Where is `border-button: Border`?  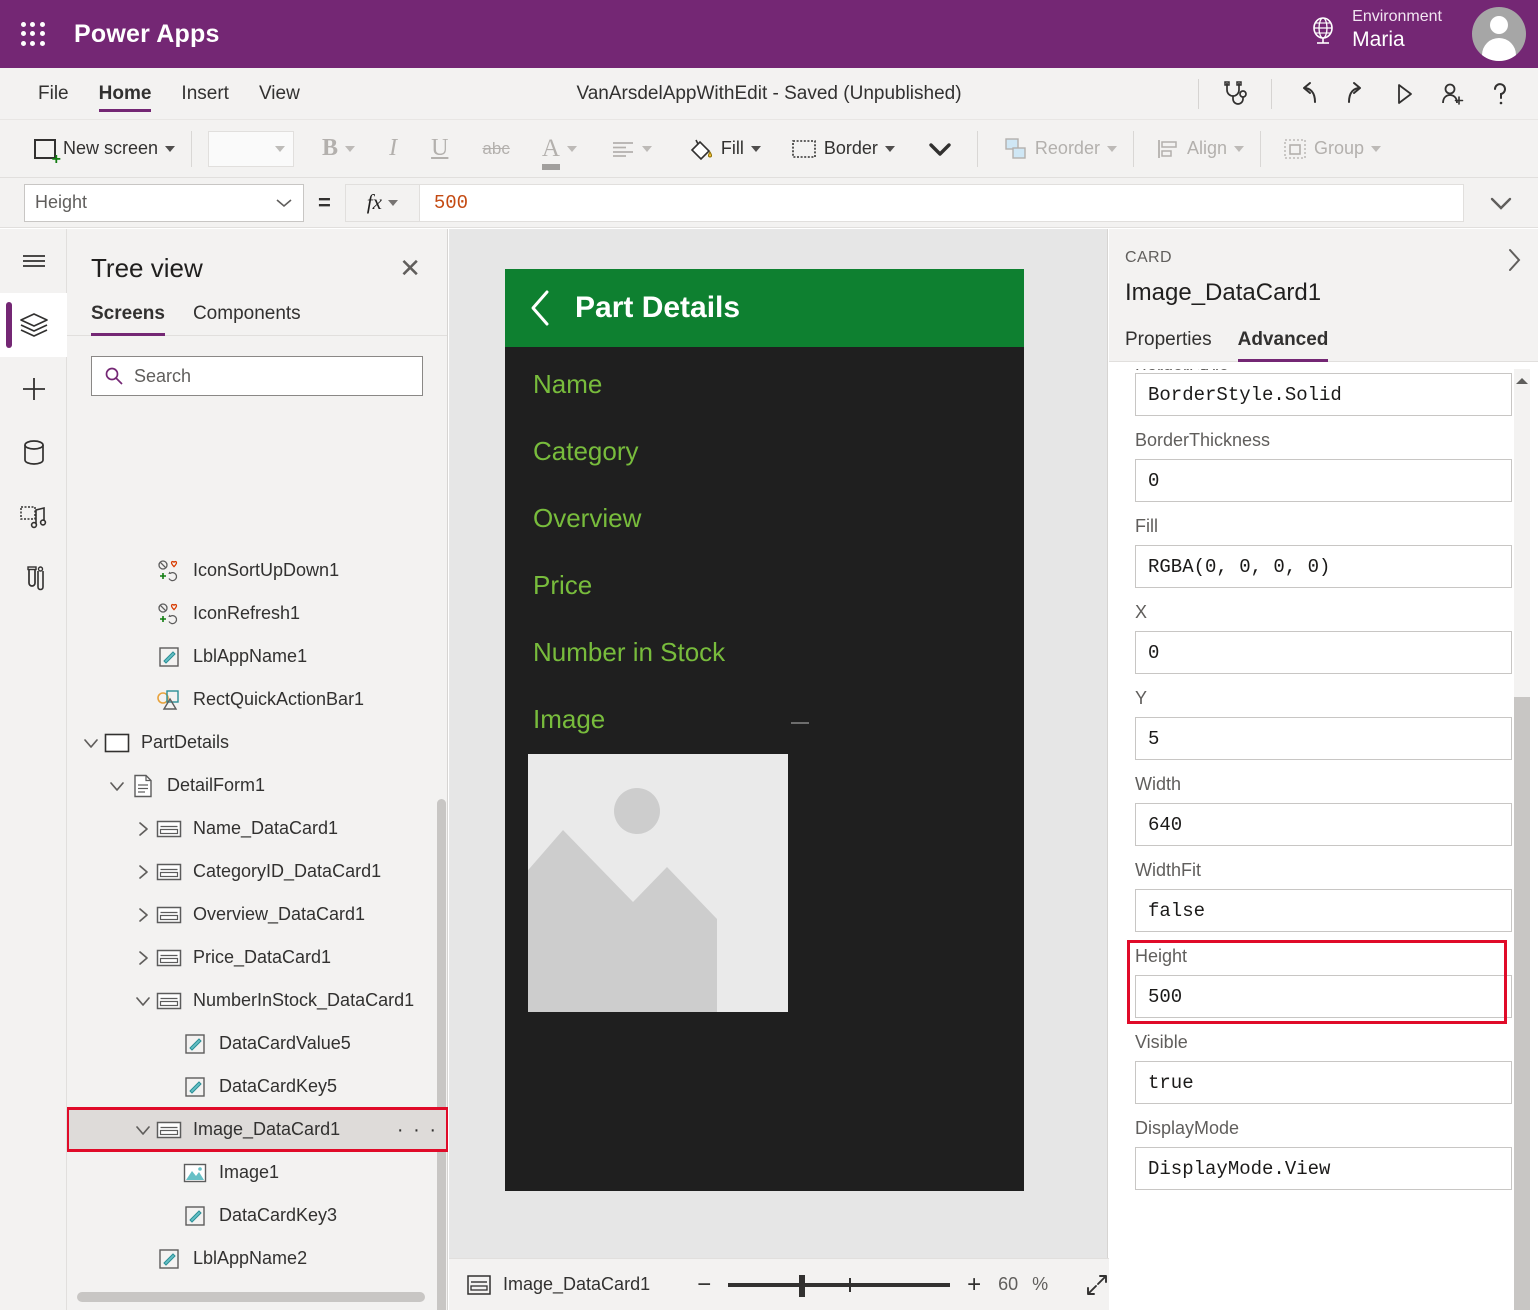 border-button: Border is located at coordinates (843, 149).